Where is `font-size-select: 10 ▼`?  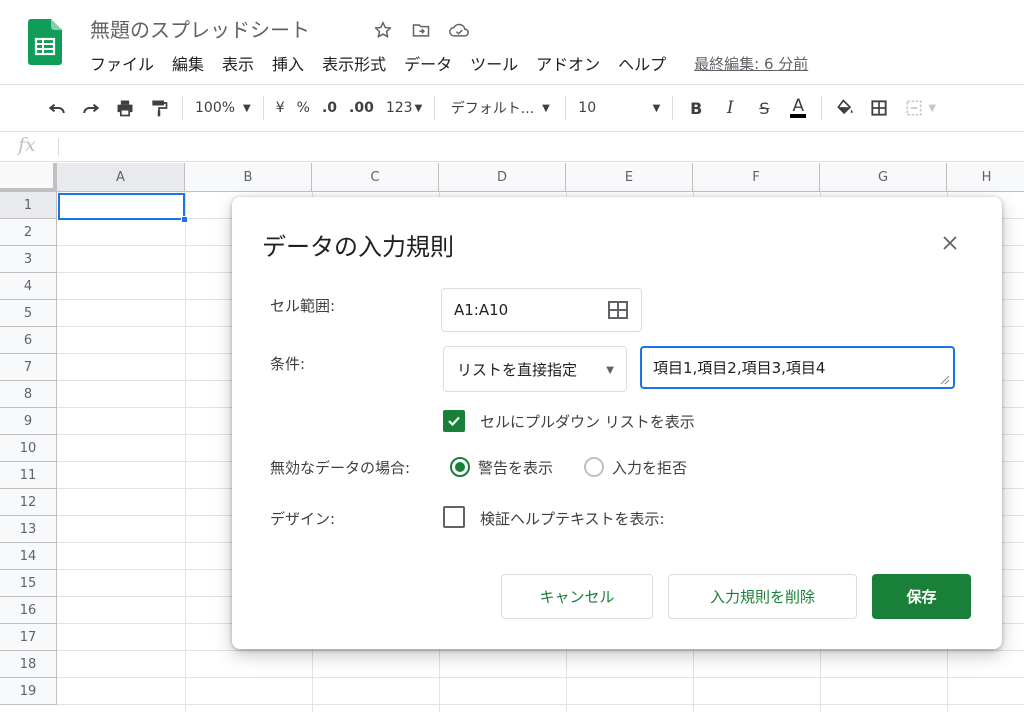
font-size-select: 10 ▼ is located at coordinates (619, 108).